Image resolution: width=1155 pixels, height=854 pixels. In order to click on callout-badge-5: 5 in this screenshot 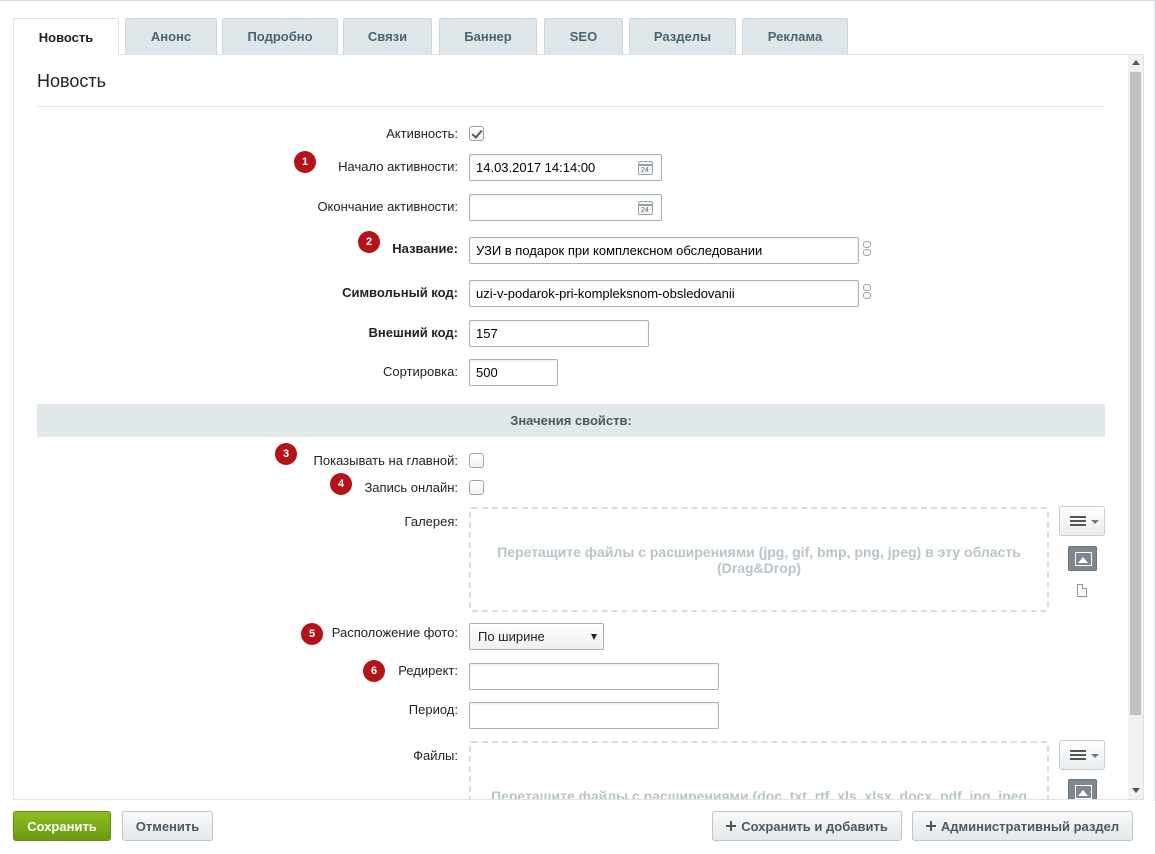, I will do `click(312, 634)`.